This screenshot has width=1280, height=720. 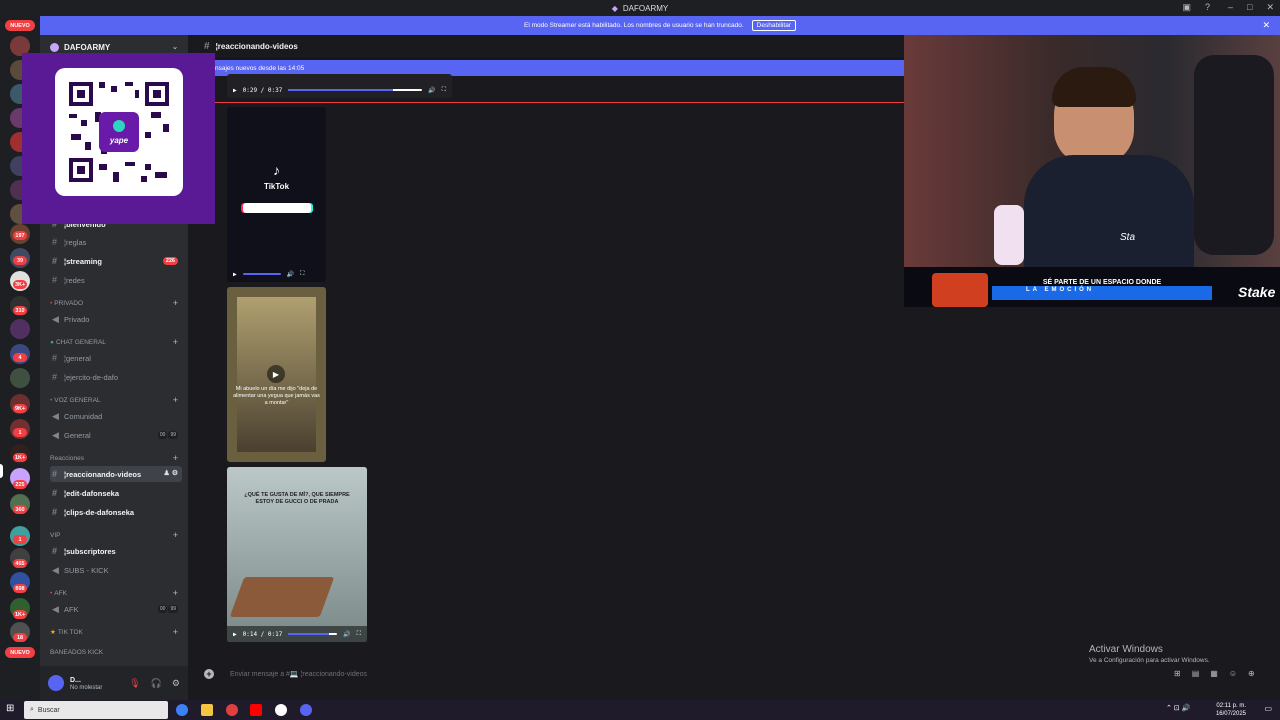 What do you see at coordinates (1149, 660) in the screenshot?
I see `activate-subtitle: Ve a Configuración para activar Windows.` at bounding box center [1149, 660].